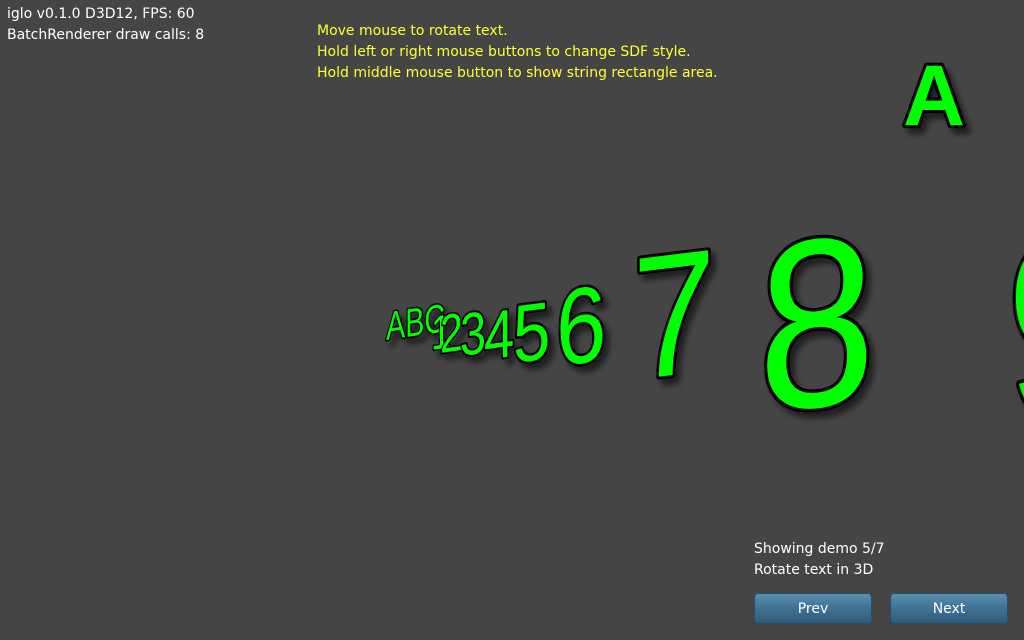  Describe the element at coordinates (949, 608) in the screenshot. I see `next-button: Next` at that location.